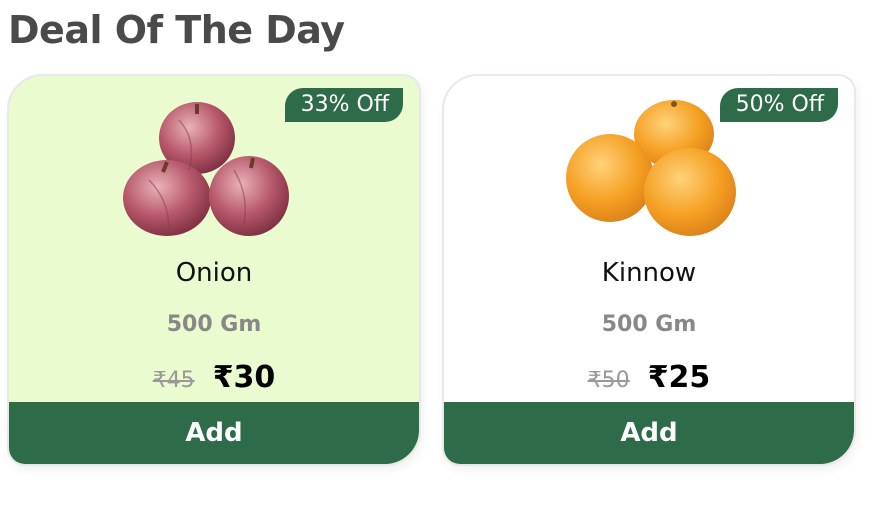  Describe the element at coordinates (173, 380) in the screenshot. I see `original-price: ₹45` at that location.